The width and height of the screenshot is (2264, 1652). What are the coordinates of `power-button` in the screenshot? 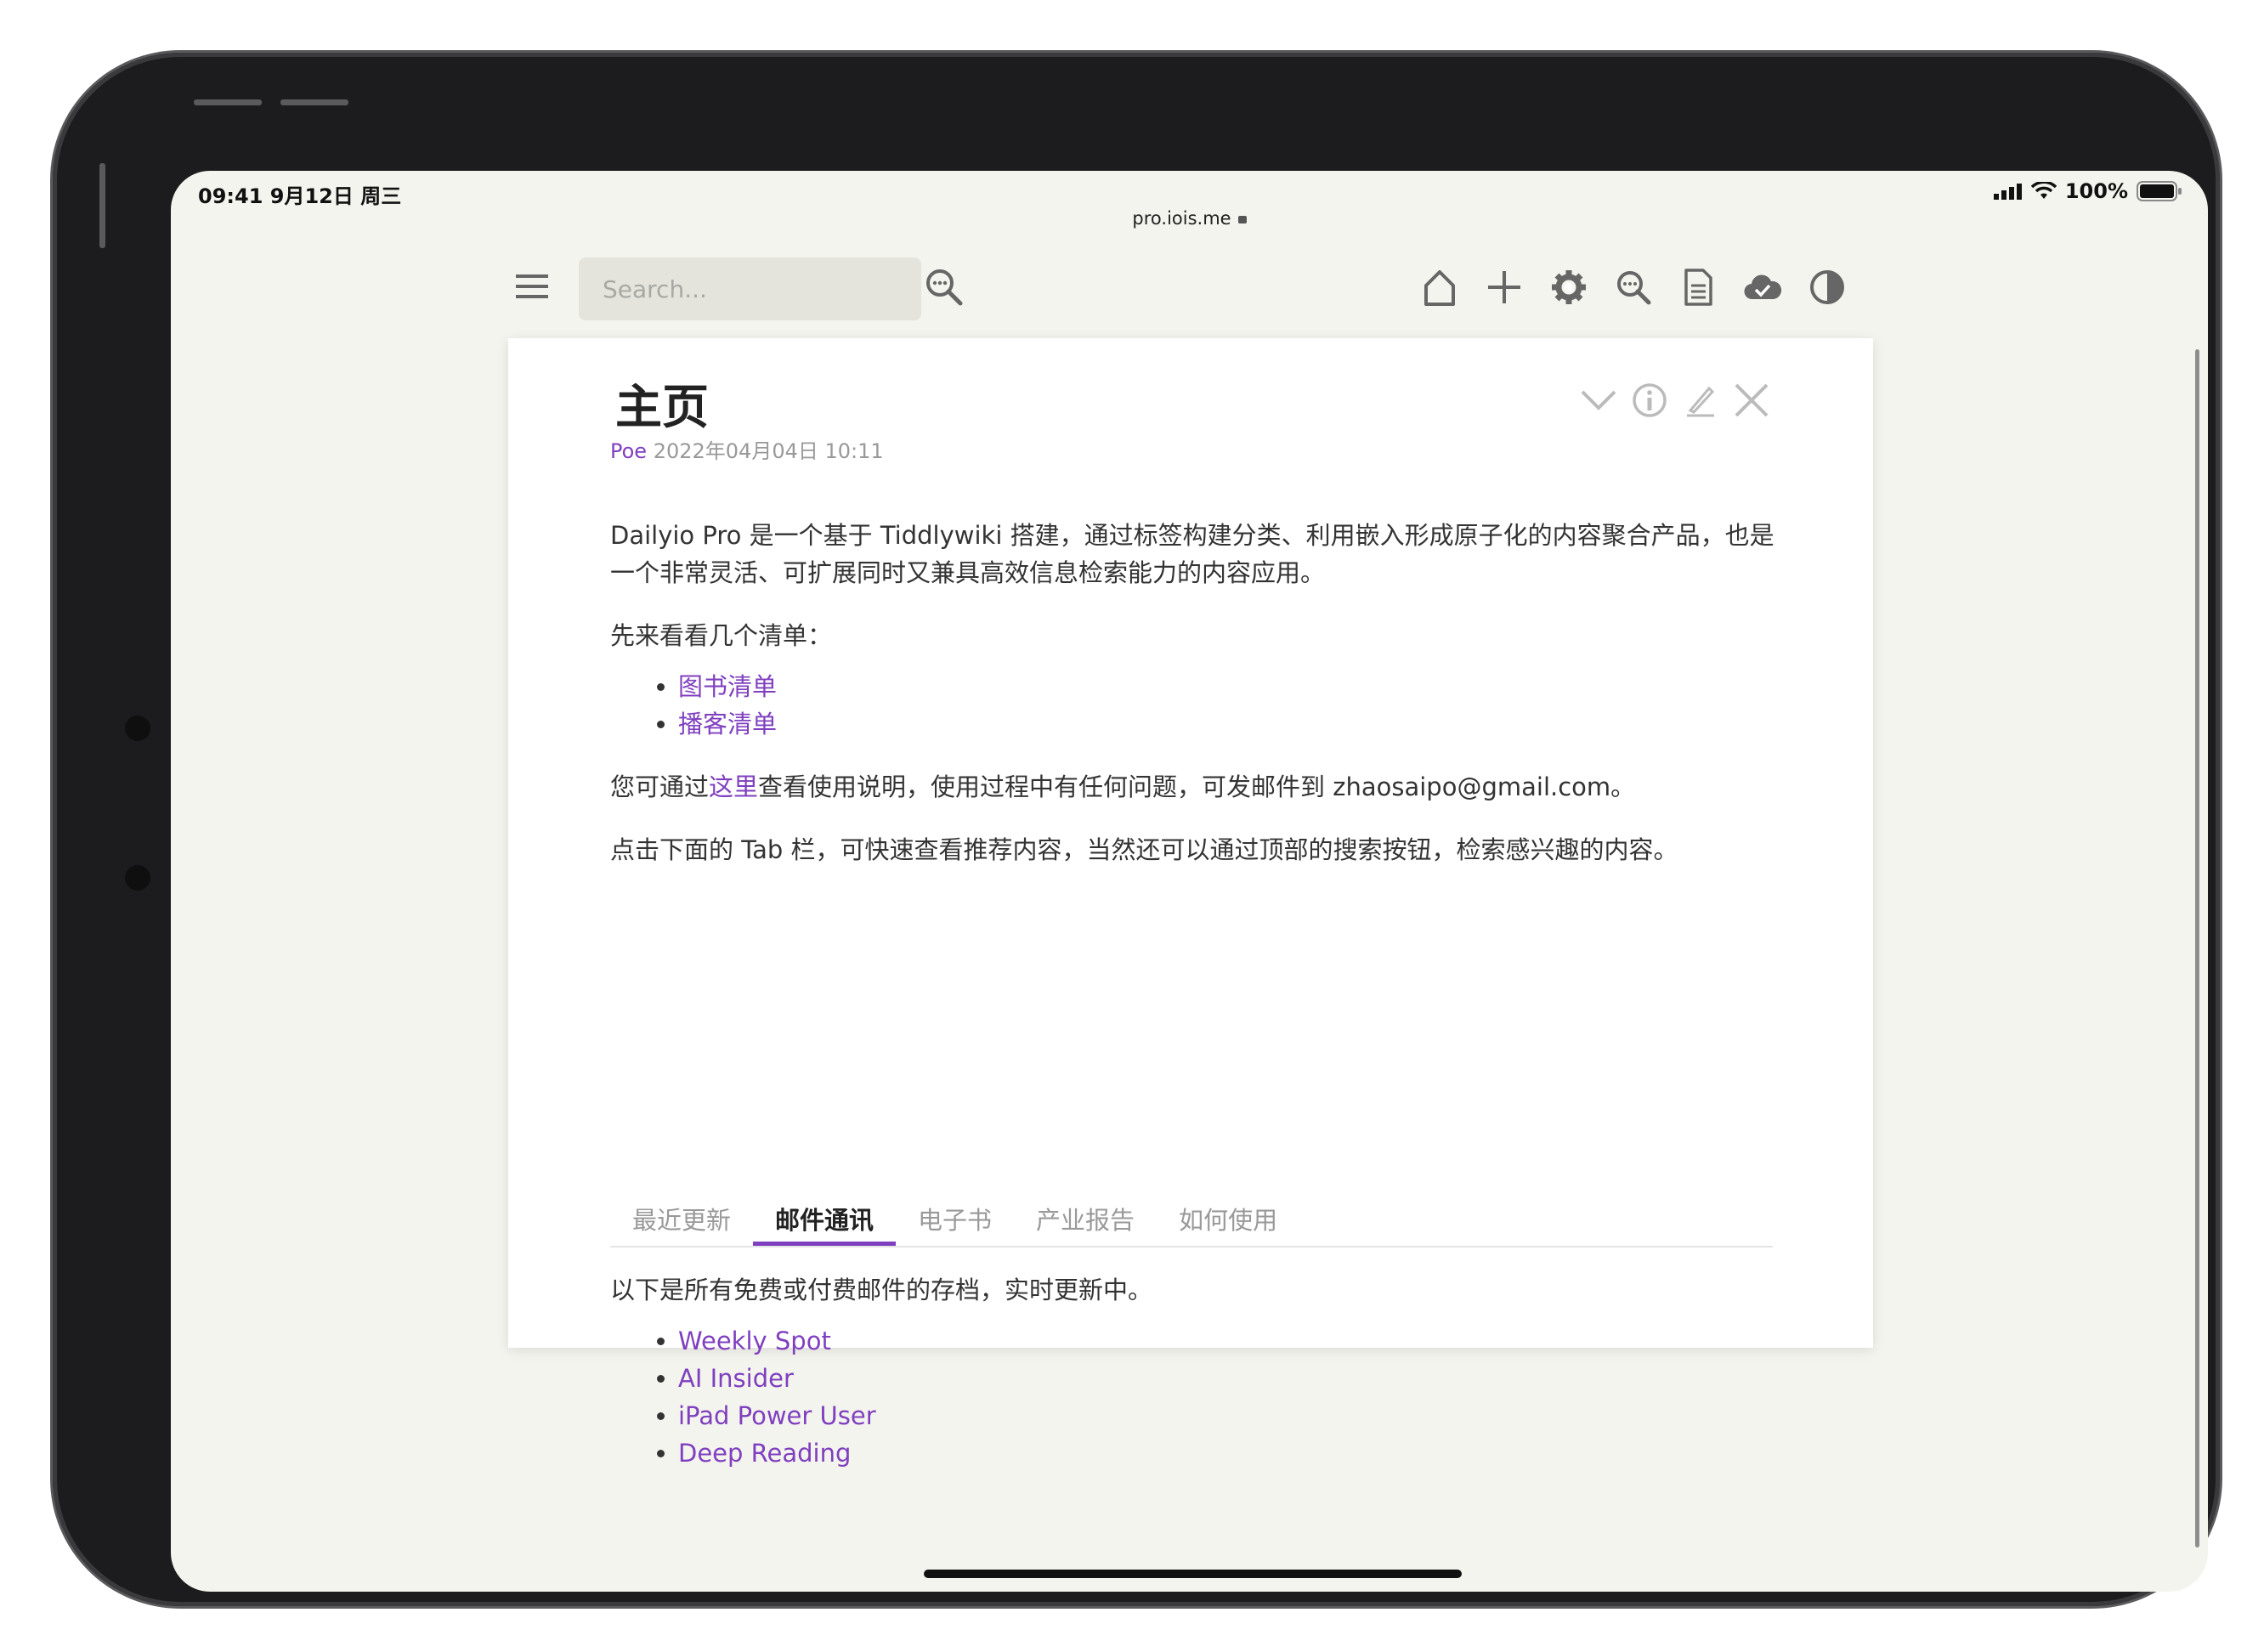 It's located at (102, 205).